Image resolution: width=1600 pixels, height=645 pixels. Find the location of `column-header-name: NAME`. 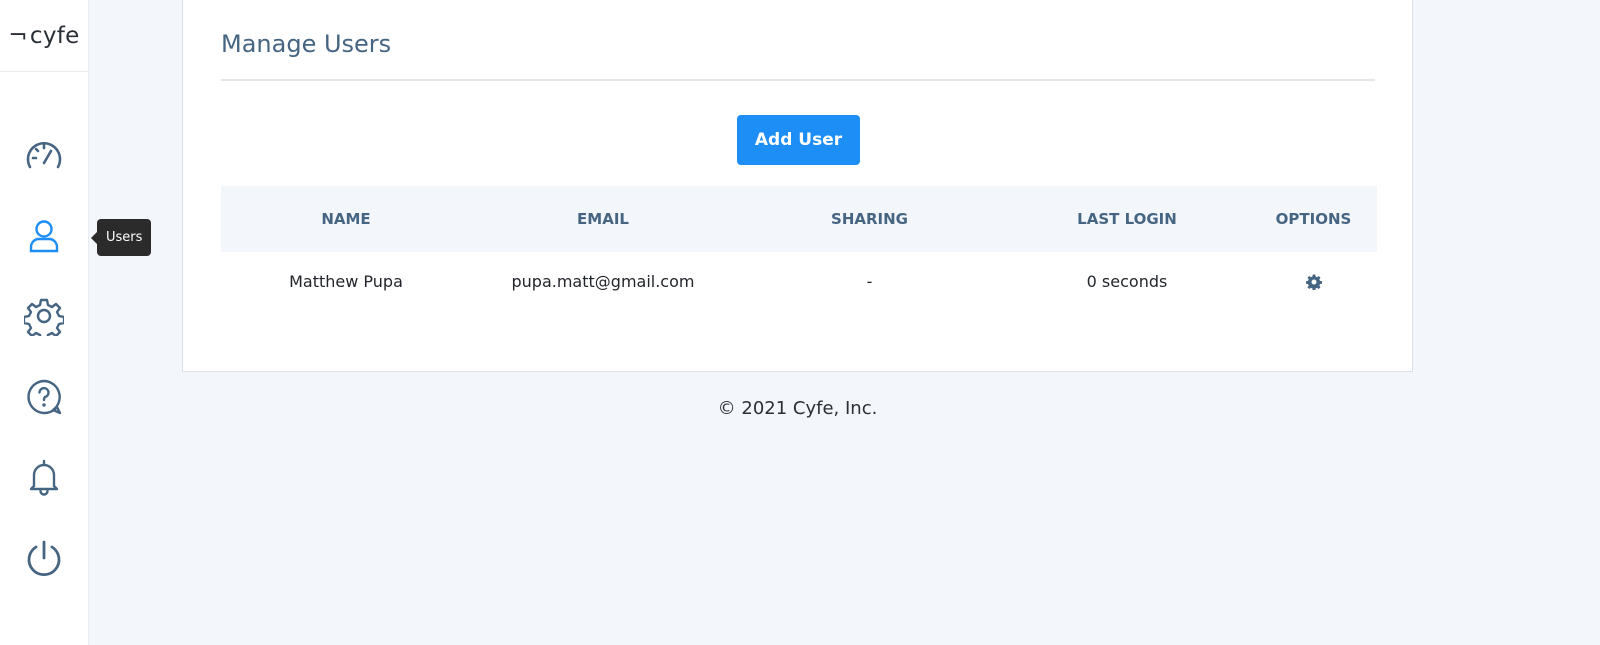

column-header-name: NAME is located at coordinates (346, 219).